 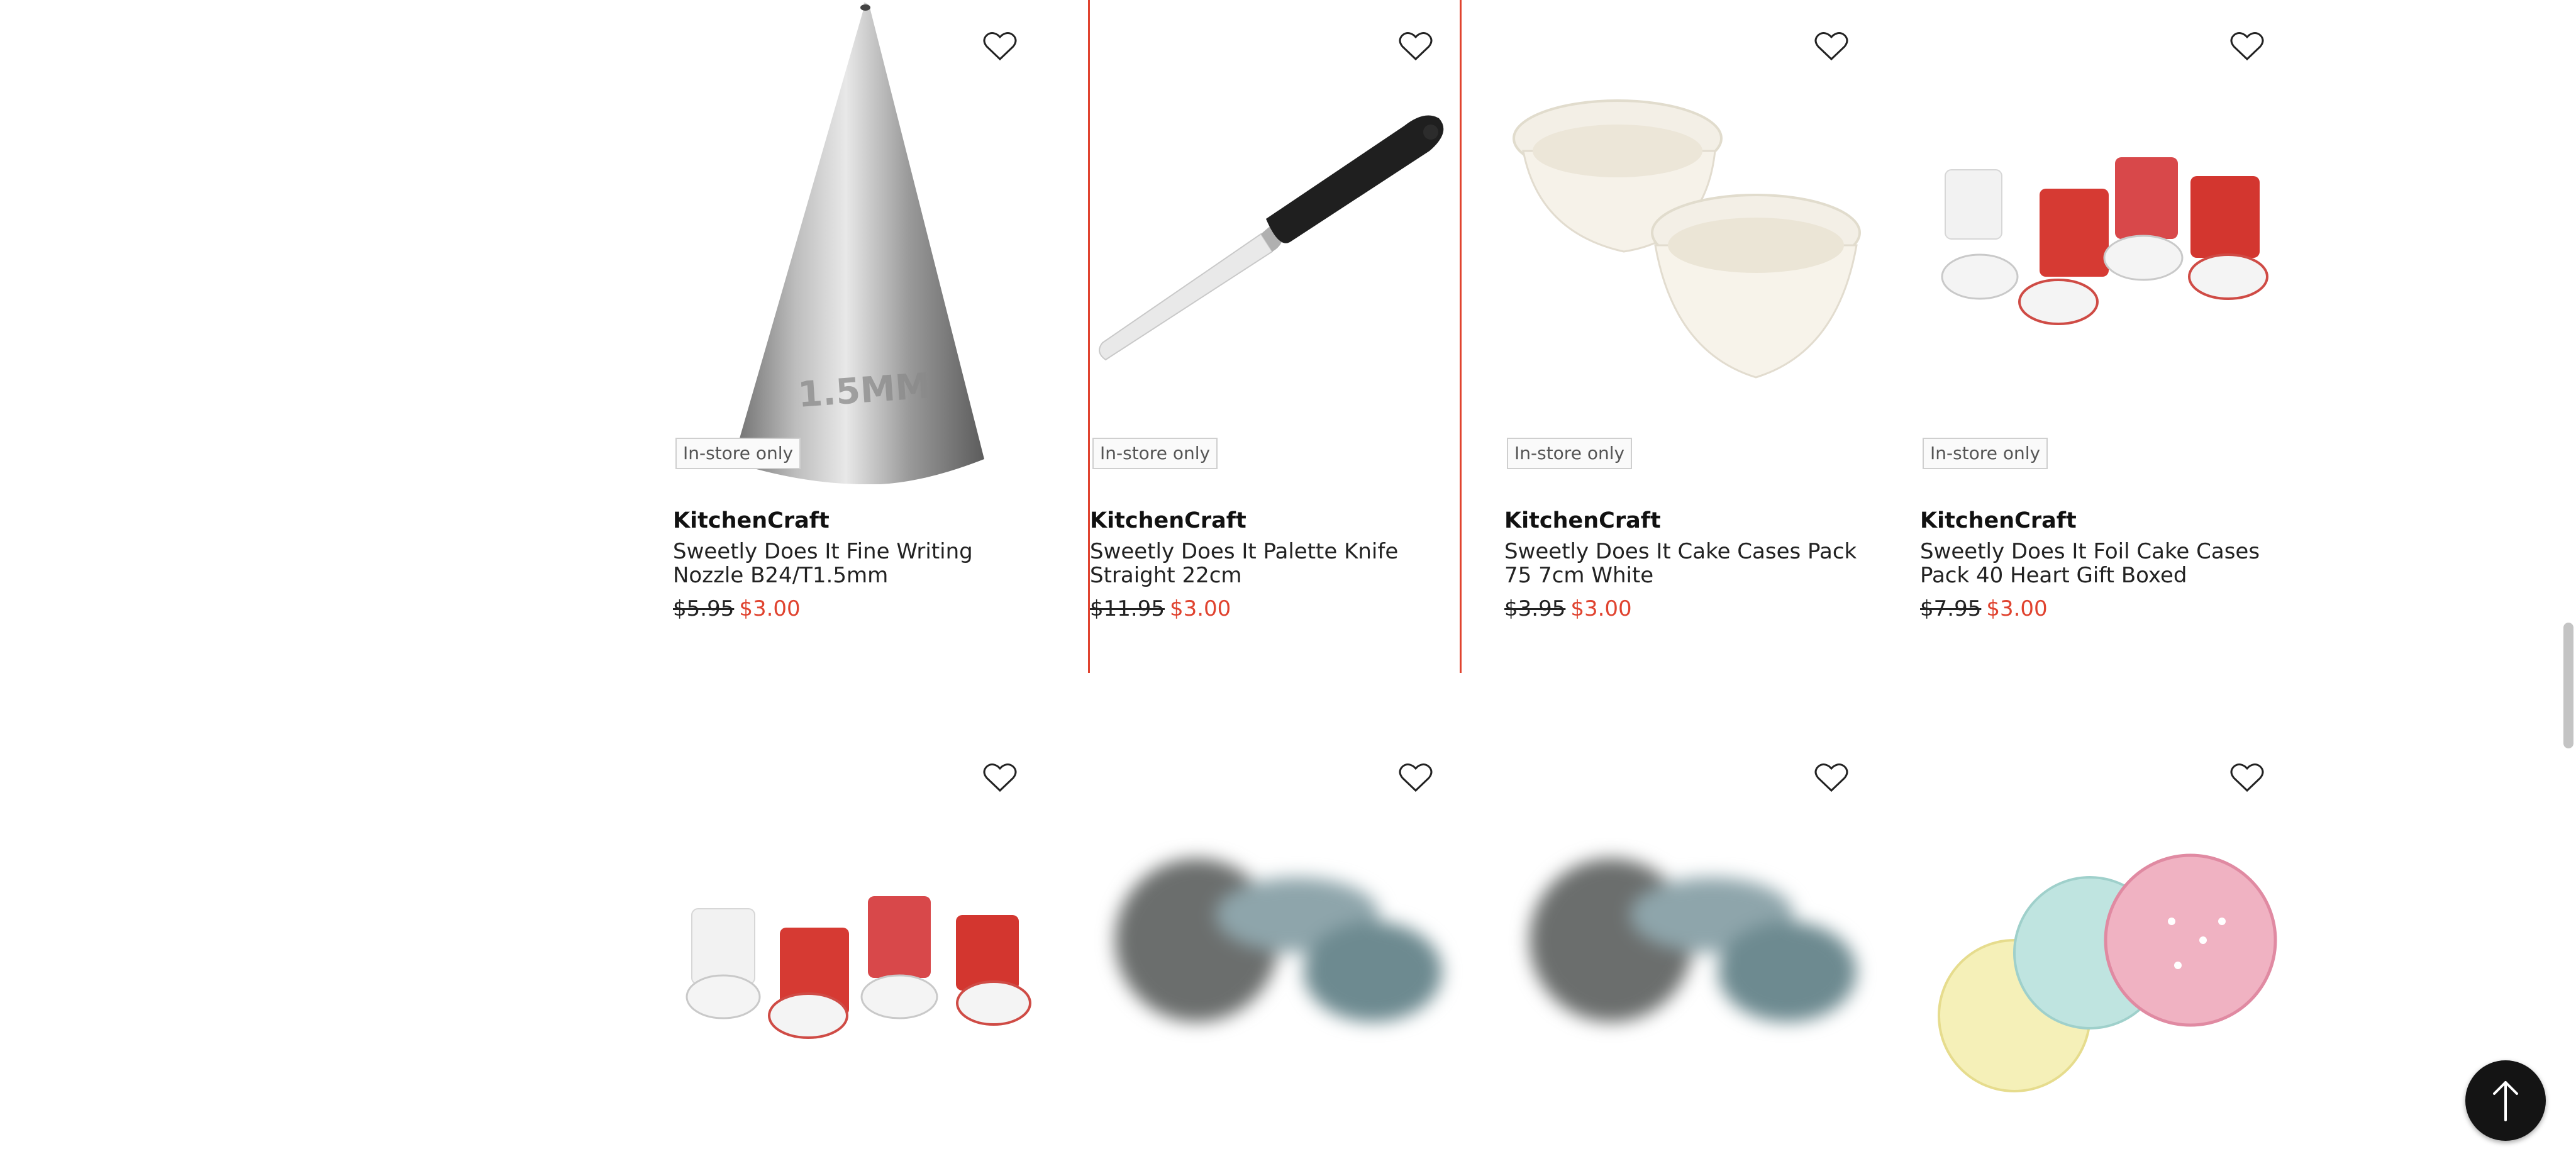 What do you see at coordinates (1951, 608) in the screenshot?
I see `original-price: $7.95` at bounding box center [1951, 608].